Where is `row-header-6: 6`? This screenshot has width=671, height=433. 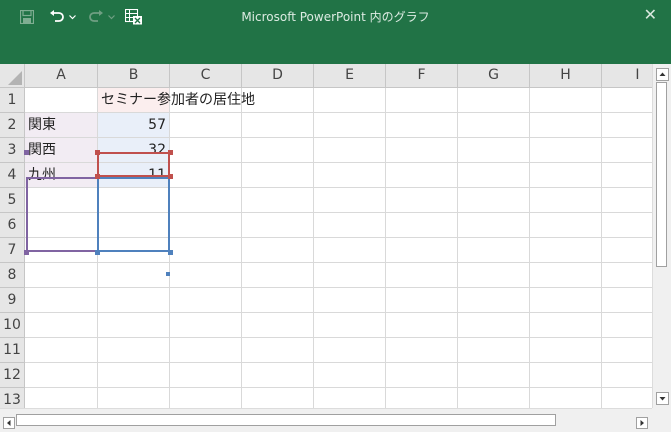
row-header-6: 6 is located at coordinates (12, 225).